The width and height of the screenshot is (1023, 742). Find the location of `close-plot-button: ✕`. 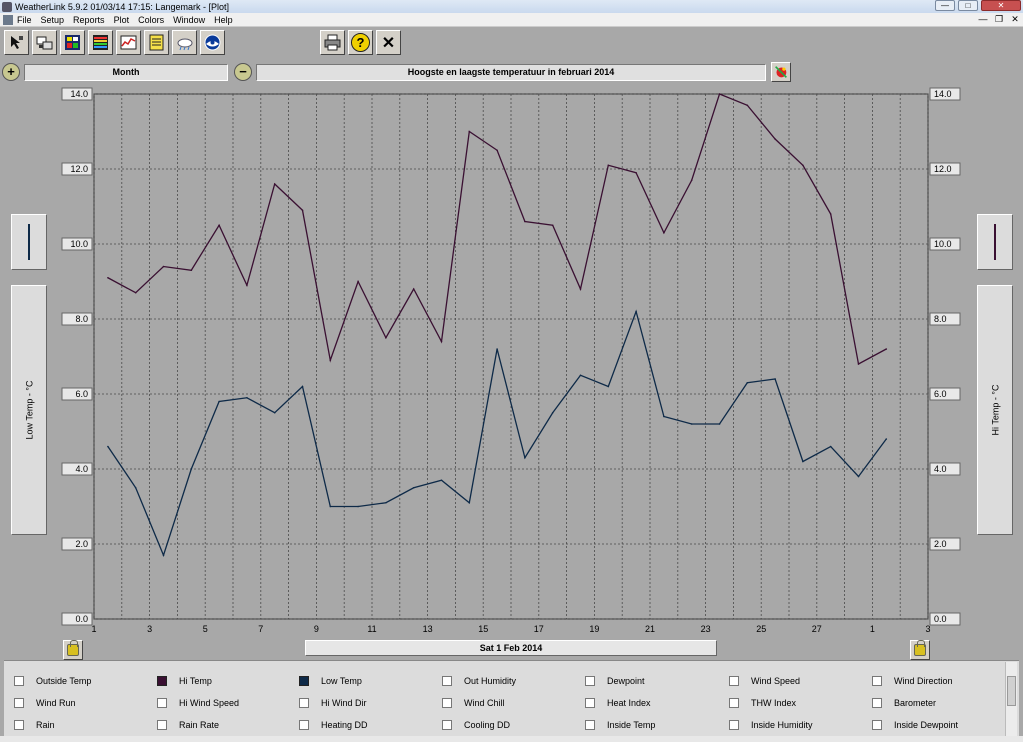

close-plot-button: ✕ is located at coordinates (388, 42).